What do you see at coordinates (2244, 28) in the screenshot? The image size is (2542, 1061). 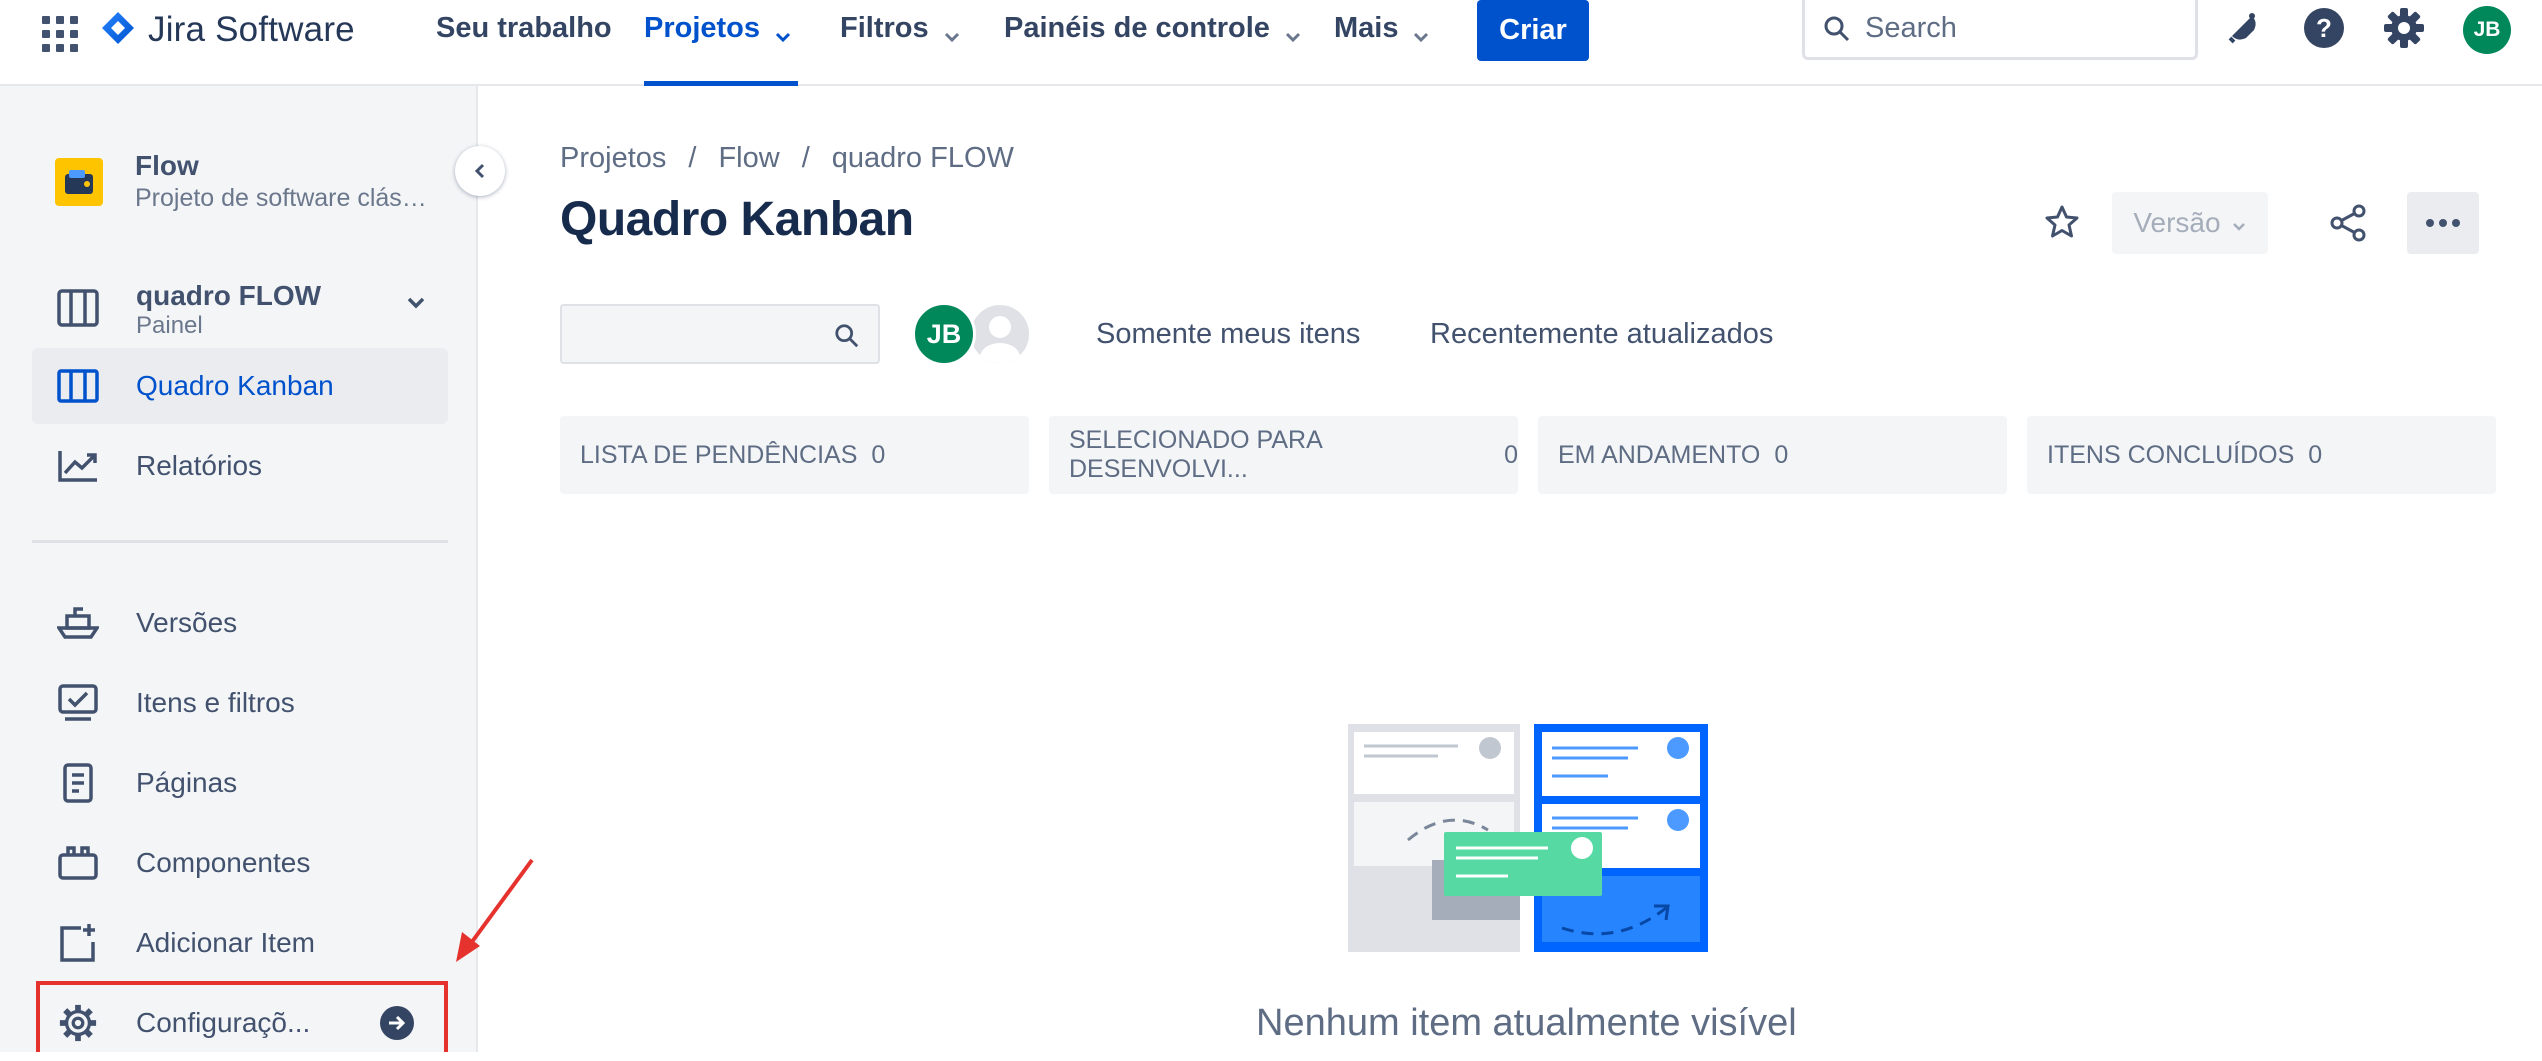 I see `notifications-icon` at bounding box center [2244, 28].